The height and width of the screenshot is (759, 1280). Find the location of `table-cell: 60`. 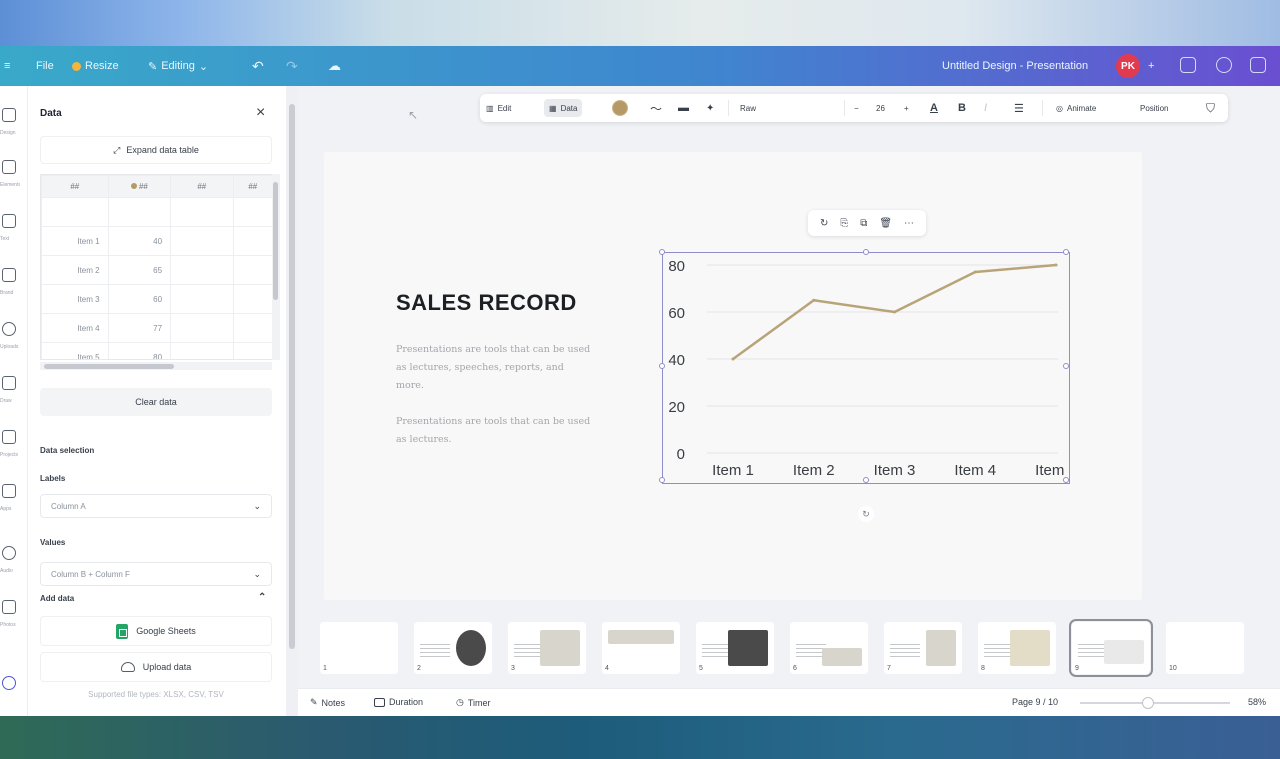

table-cell: 60 is located at coordinates (139, 299).